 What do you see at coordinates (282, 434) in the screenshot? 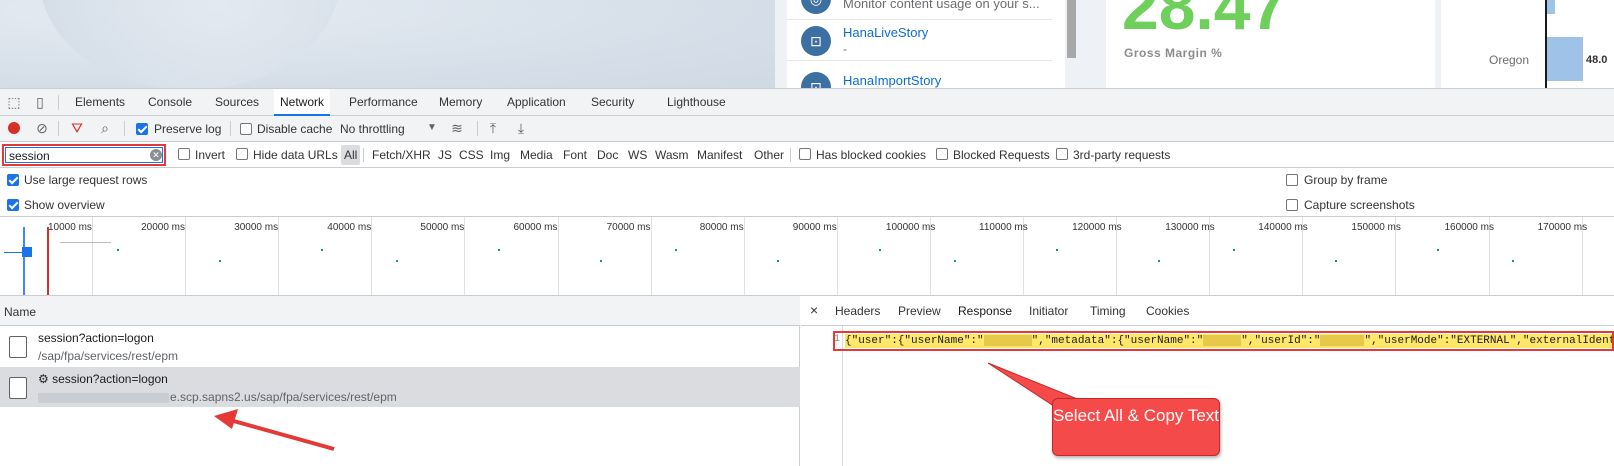
I see `arrow-shaft` at bounding box center [282, 434].